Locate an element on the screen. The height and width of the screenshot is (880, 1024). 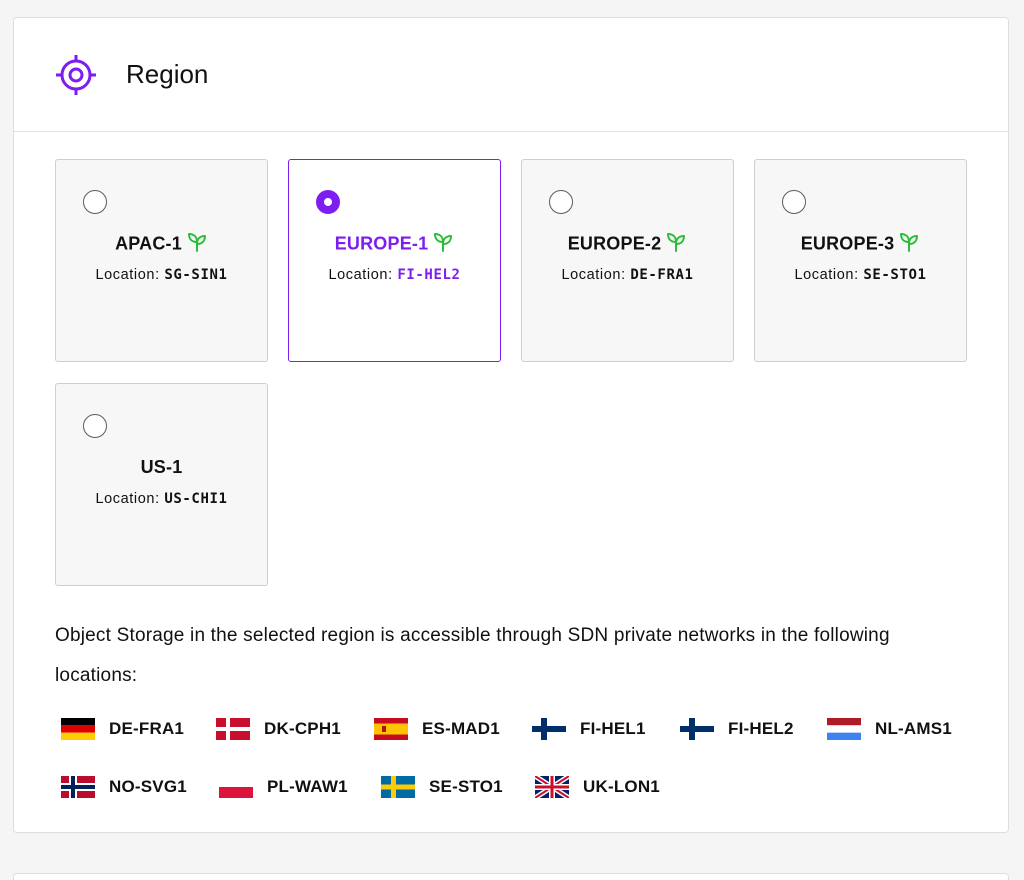
location-code: DE-FRA1 is located at coordinates (662, 275).